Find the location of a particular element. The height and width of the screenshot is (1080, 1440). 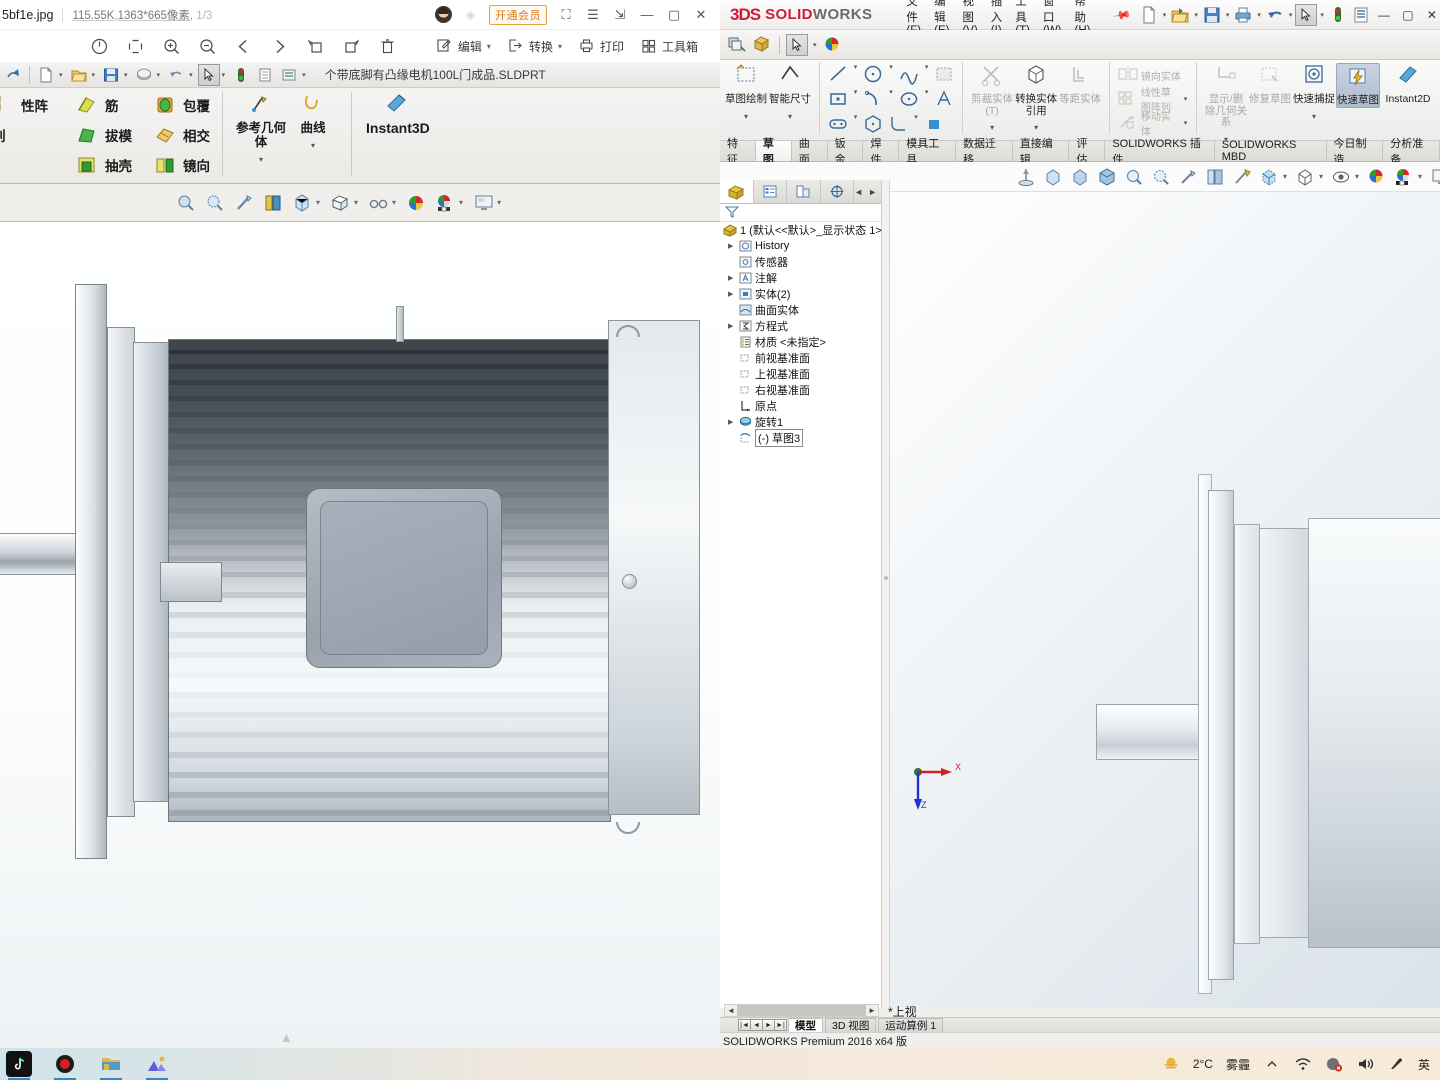

open-folder-icon is located at coordinates (1180, 15).